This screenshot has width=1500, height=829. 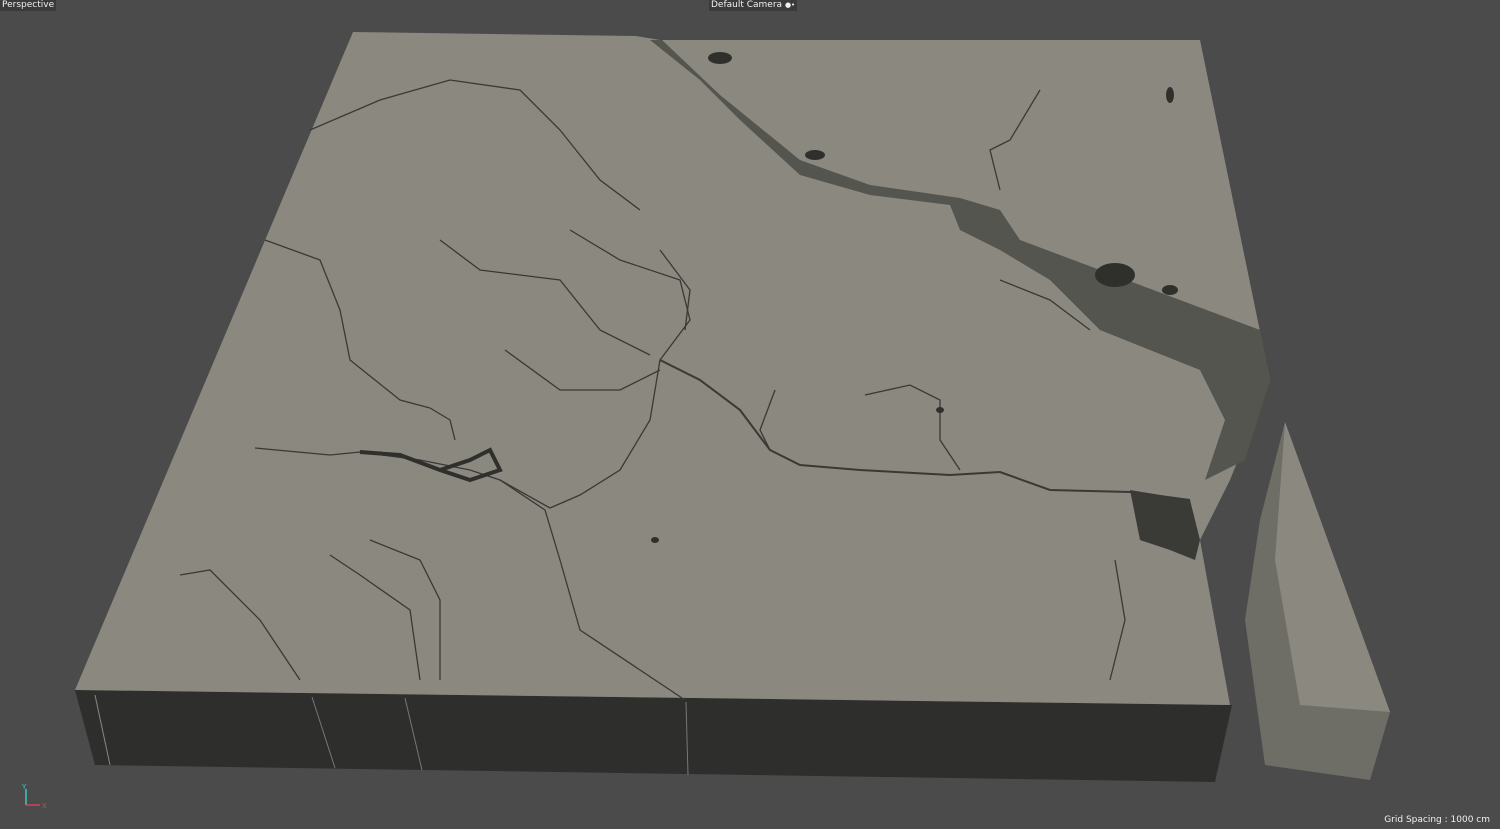 What do you see at coordinates (44, 805) in the screenshot?
I see `axis-x-label: X` at bounding box center [44, 805].